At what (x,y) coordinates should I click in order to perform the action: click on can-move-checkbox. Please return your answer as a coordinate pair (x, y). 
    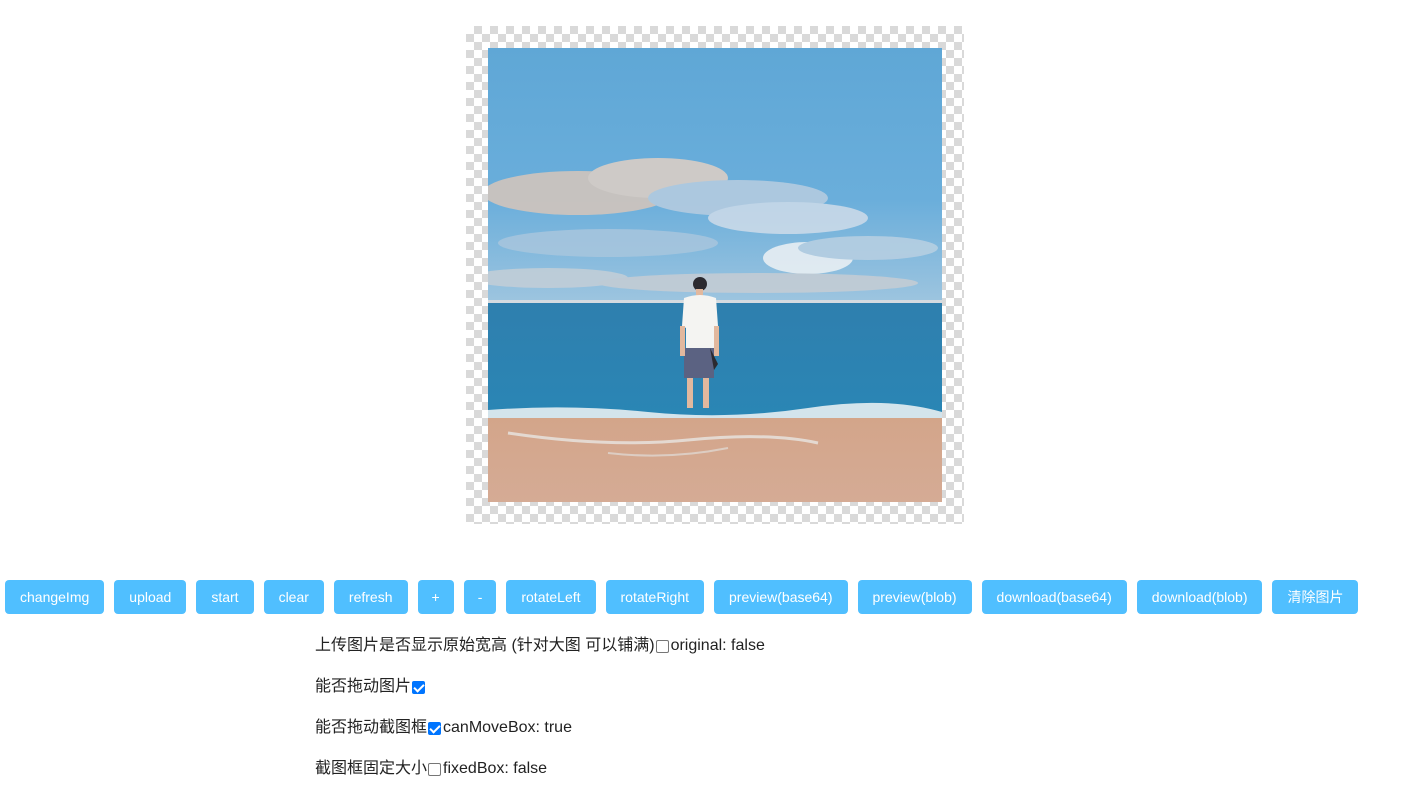
    Looking at the image, I should click on (419, 687).